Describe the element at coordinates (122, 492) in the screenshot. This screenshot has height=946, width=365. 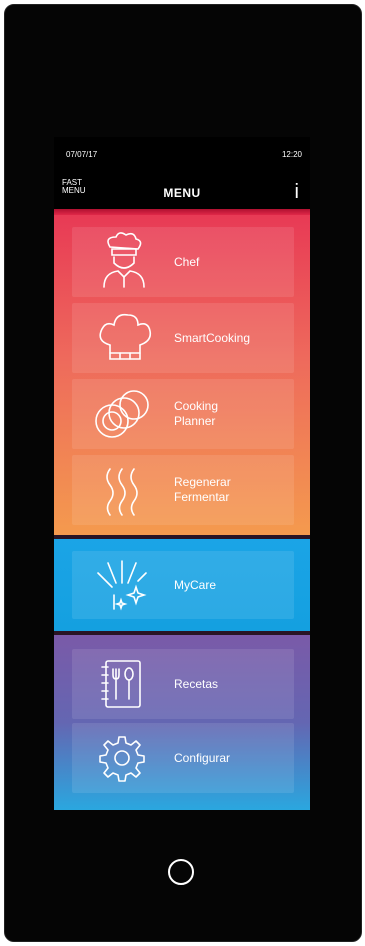
I see `steam-icon` at that location.